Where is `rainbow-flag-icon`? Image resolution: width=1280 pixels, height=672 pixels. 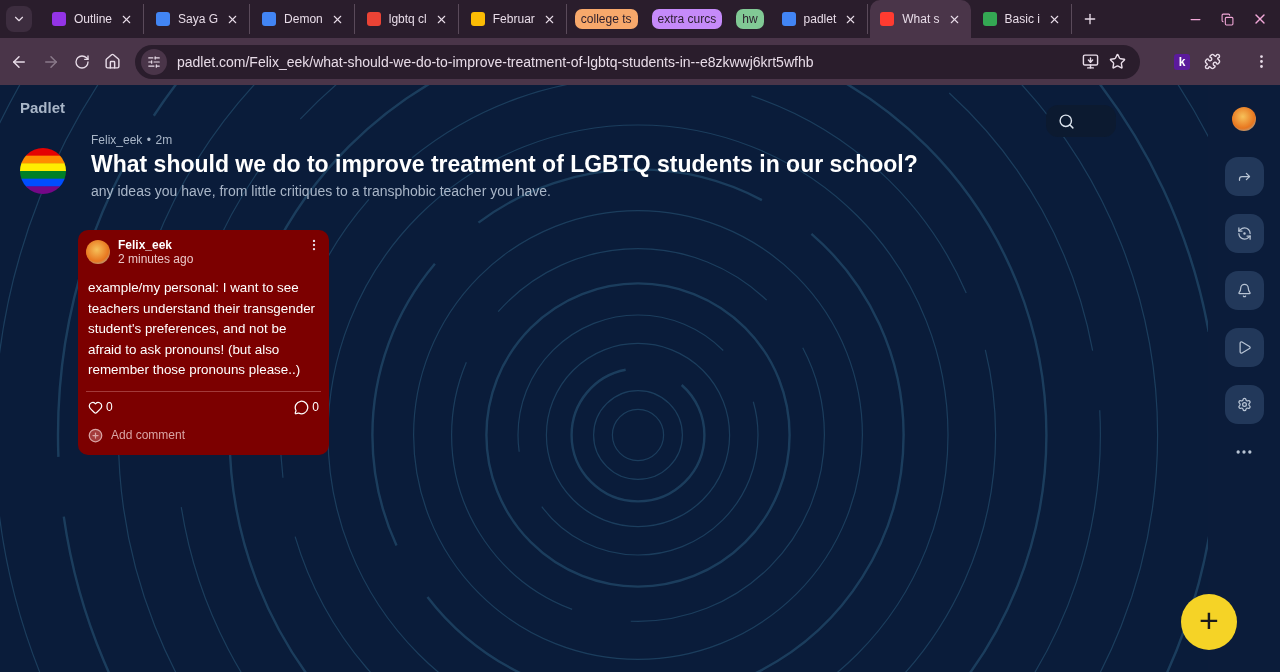 rainbow-flag-icon is located at coordinates (43, 171).